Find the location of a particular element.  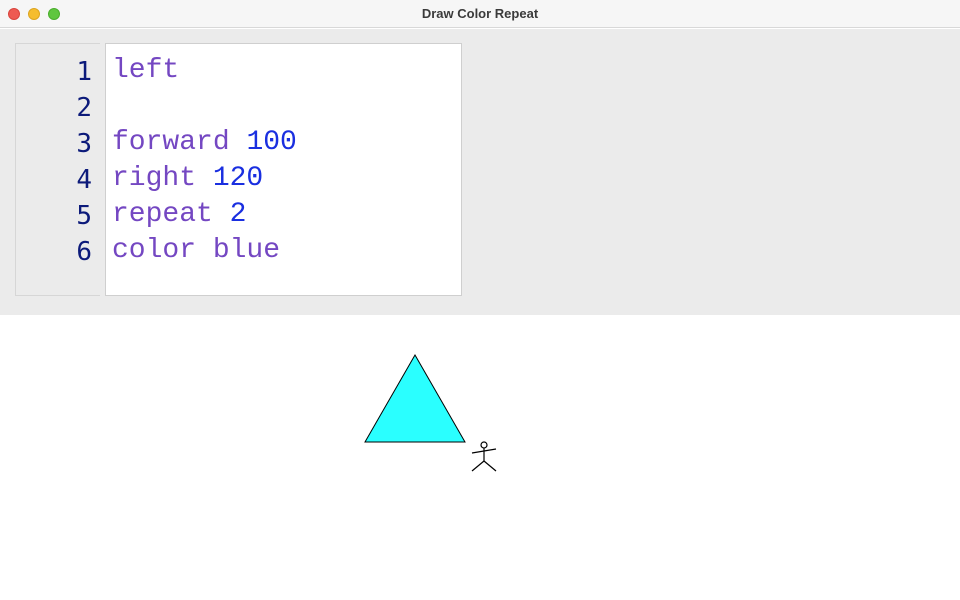

line-number: 4 is located at coordinates (84, 180).